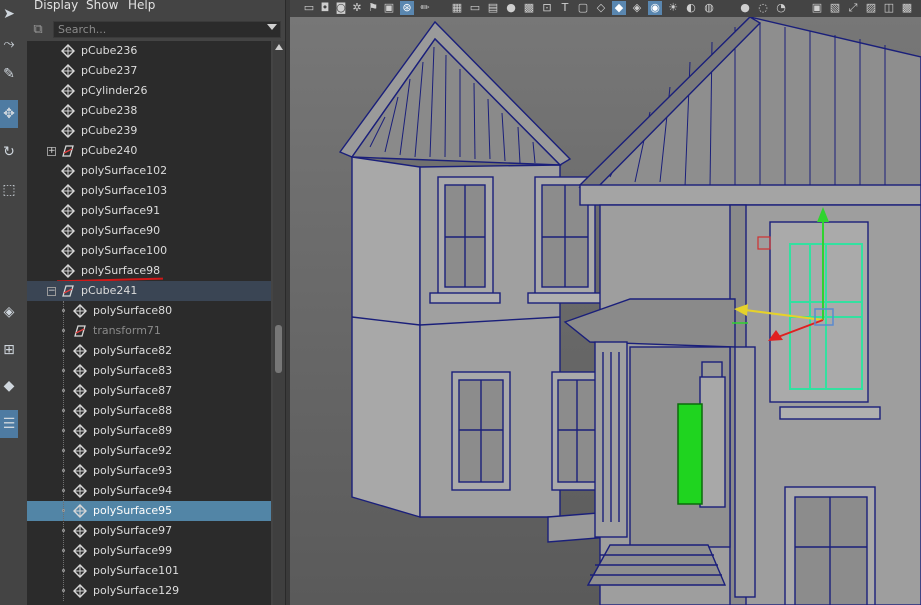 This screenshot has height=605, width=921. Describe the element at coordinates (745, 8) in the screenshot. I see `motion-blur-icon: ●` at that location.